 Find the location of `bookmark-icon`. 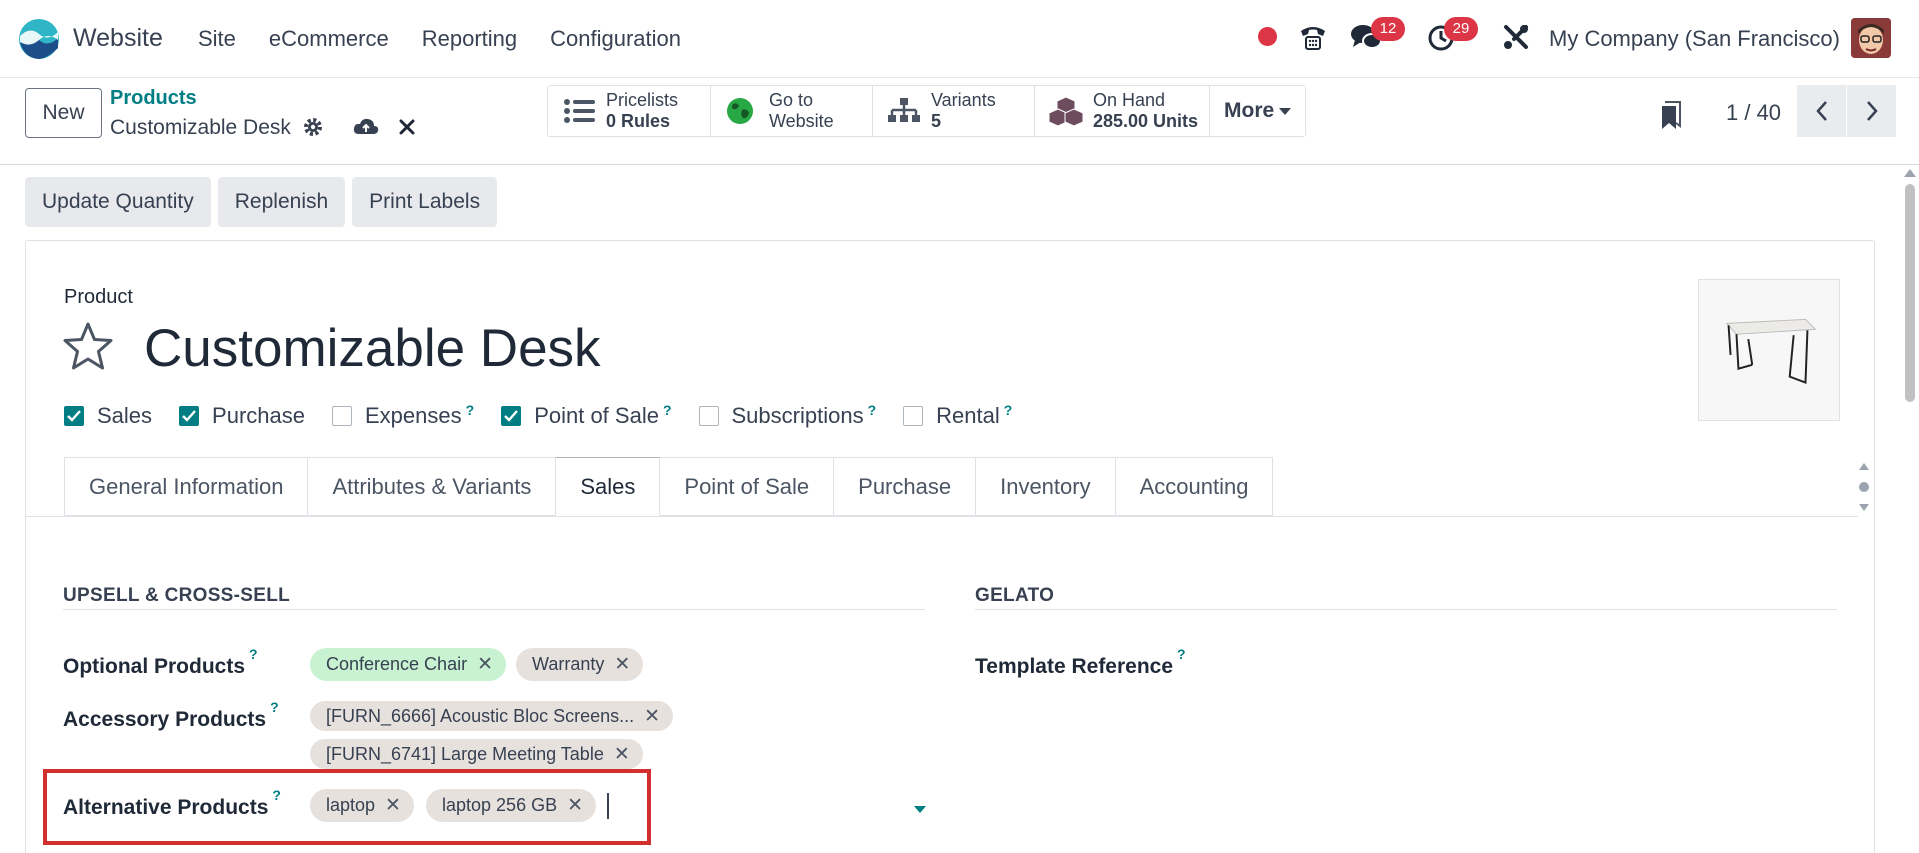

bookmark-icon is located at coordinates (1671, 115).